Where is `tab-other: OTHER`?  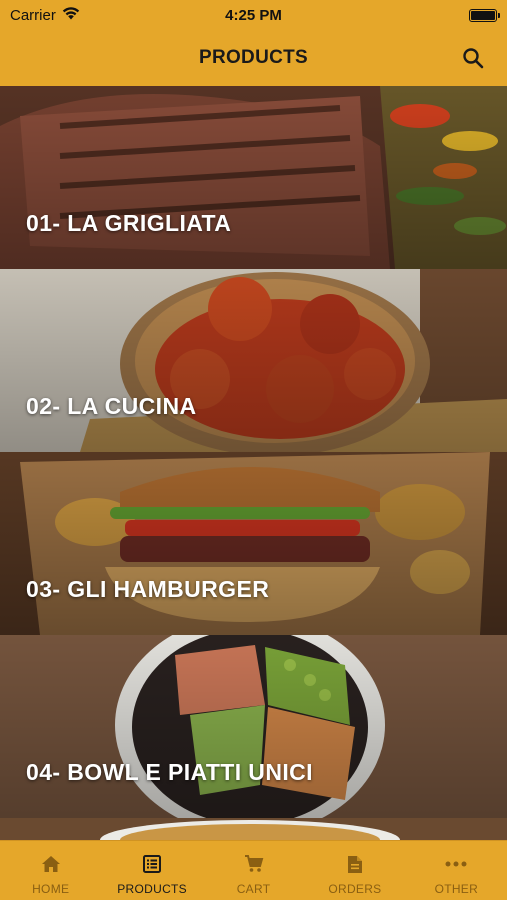 tab-other: OTHER is located at coordinates (456, 870).